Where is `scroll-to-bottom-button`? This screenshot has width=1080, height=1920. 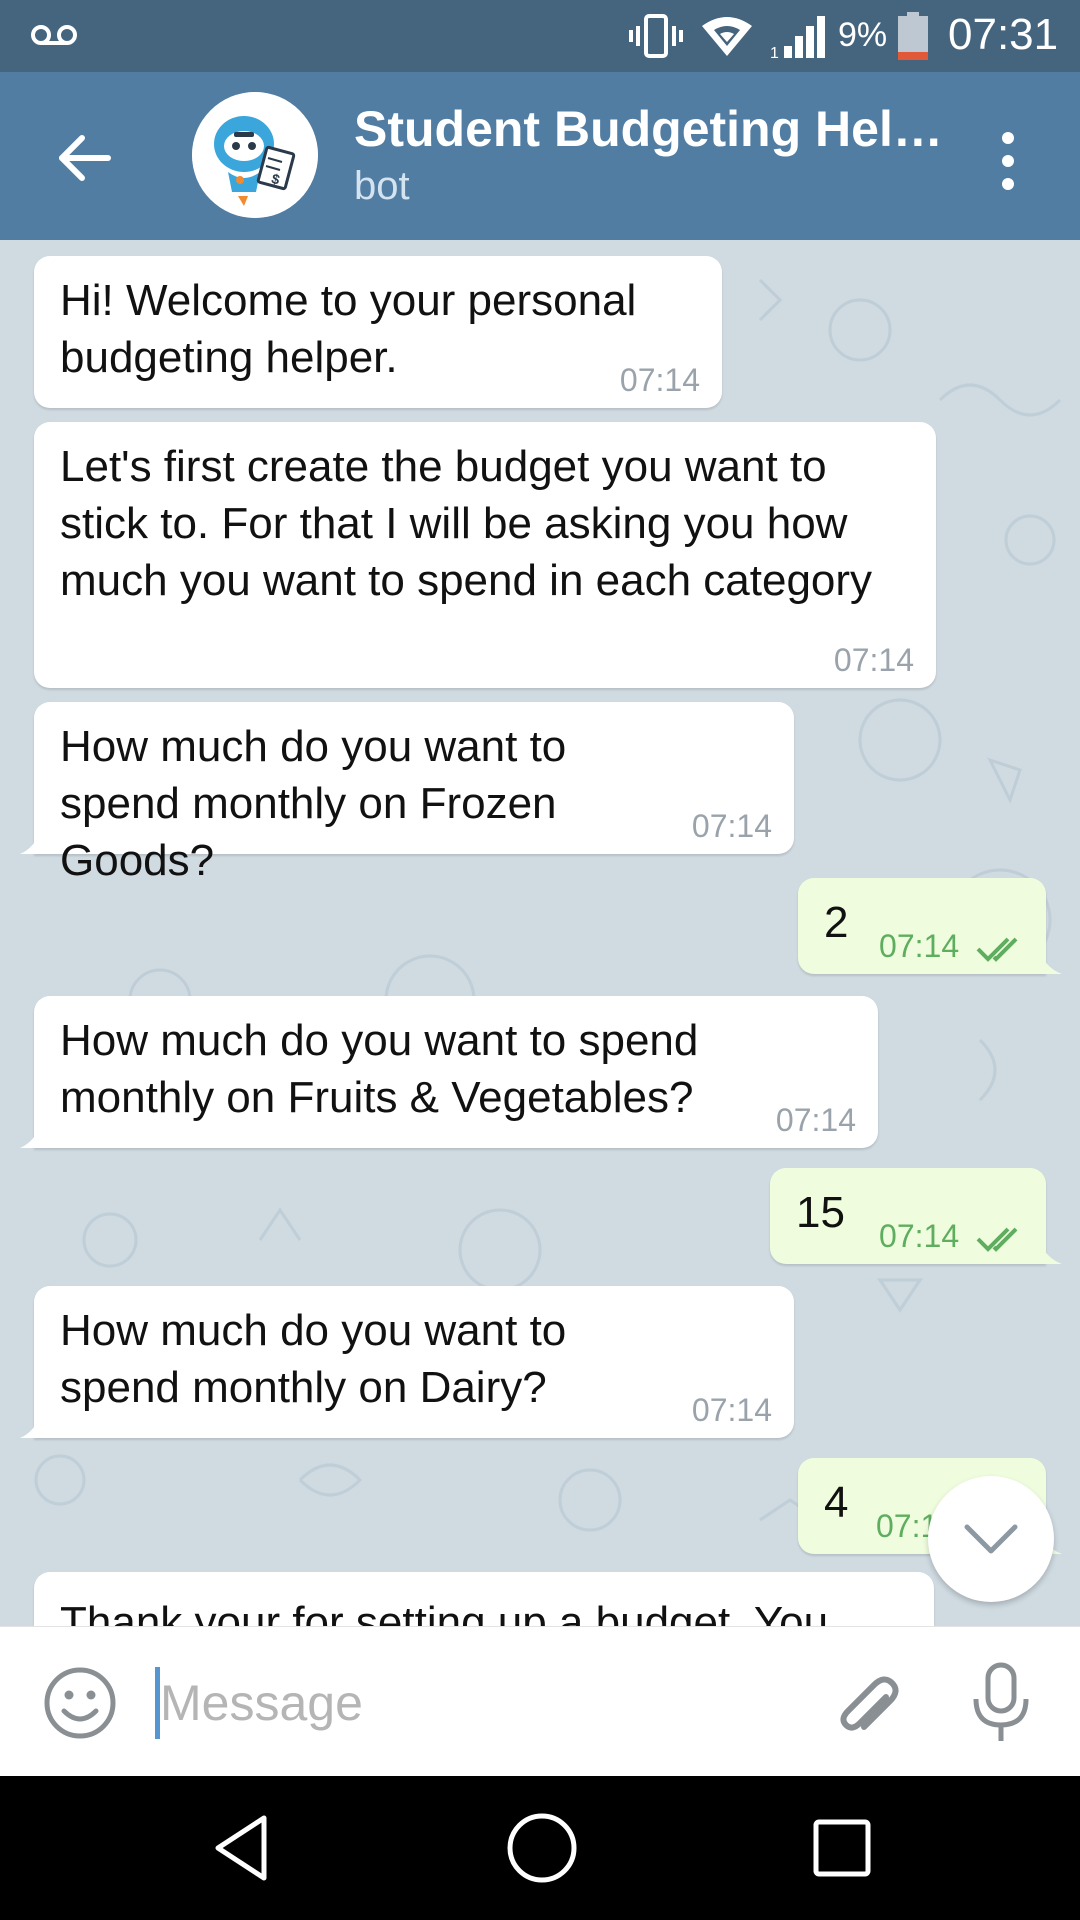
scroll-to-bottom-button is located at coordinates (991, 1539).